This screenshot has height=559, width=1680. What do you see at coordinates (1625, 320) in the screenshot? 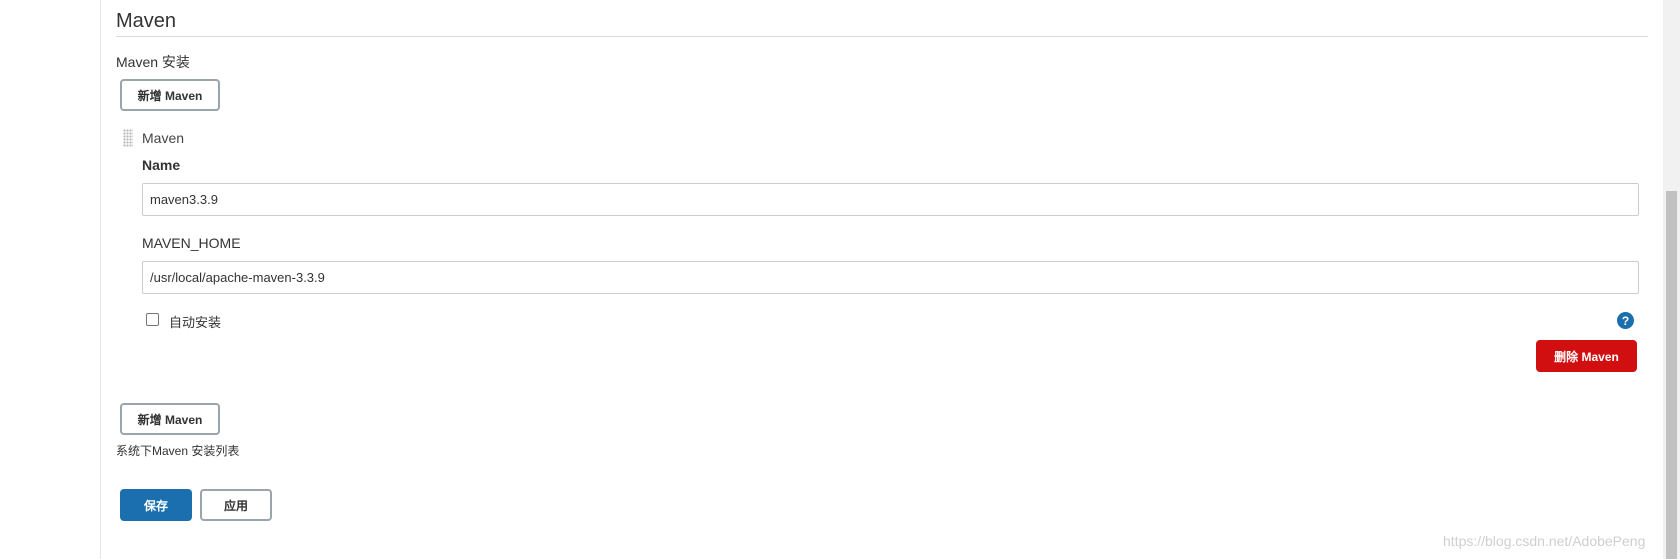
I see `question-mark-icon: ?` at bounding box center [1625, 320].